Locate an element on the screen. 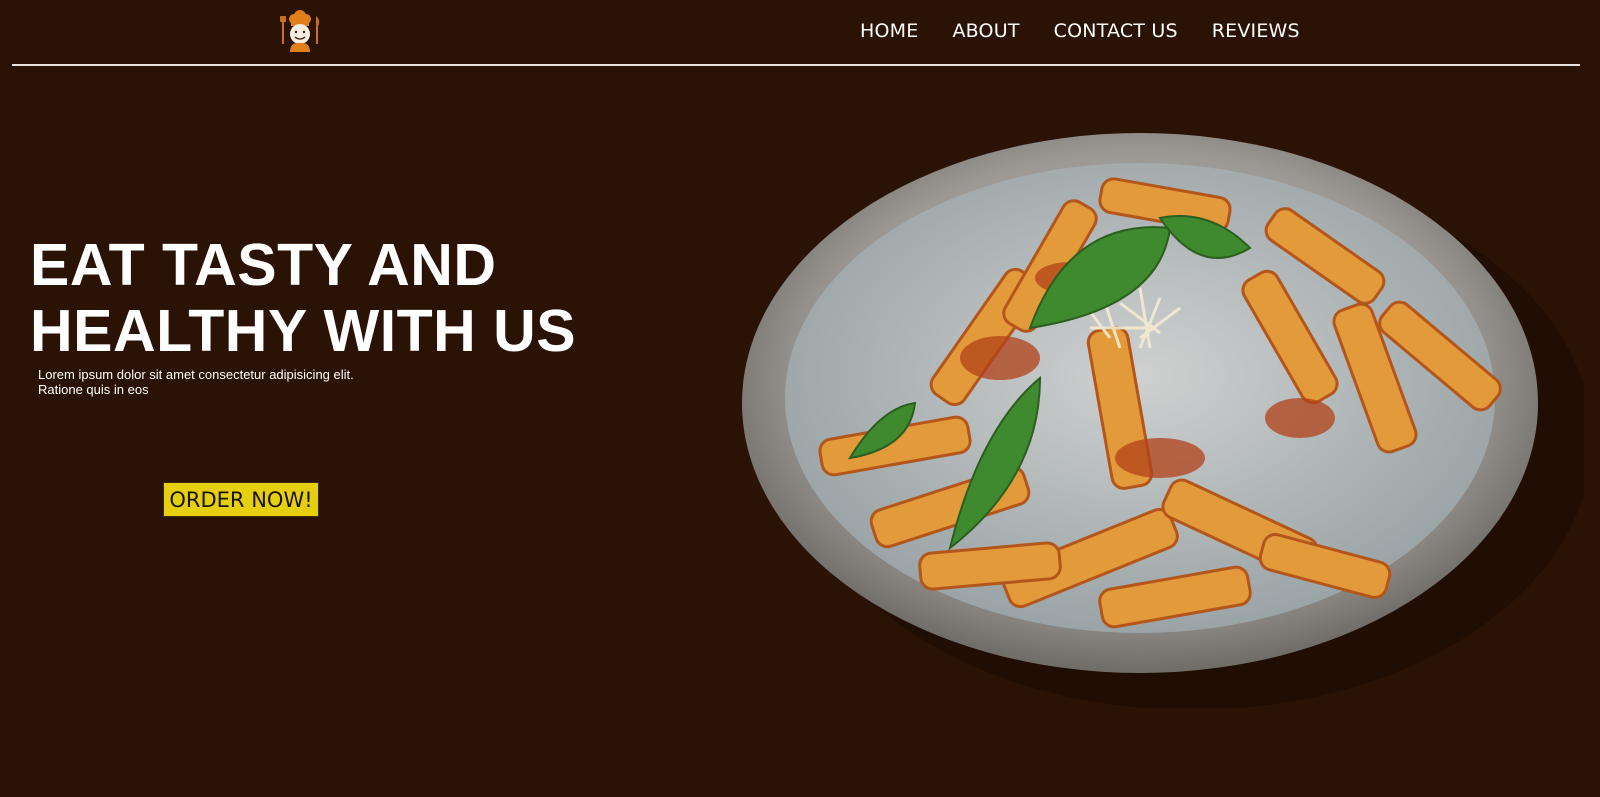 The height and width of the screenshot is (797, 1600). nav-reviews-link: REVIEWS is located at coordinates (1256, 31).